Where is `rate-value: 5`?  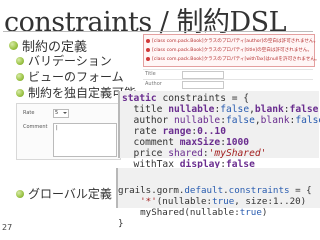
rate-value: 5 is located at coordinates (57, 113).